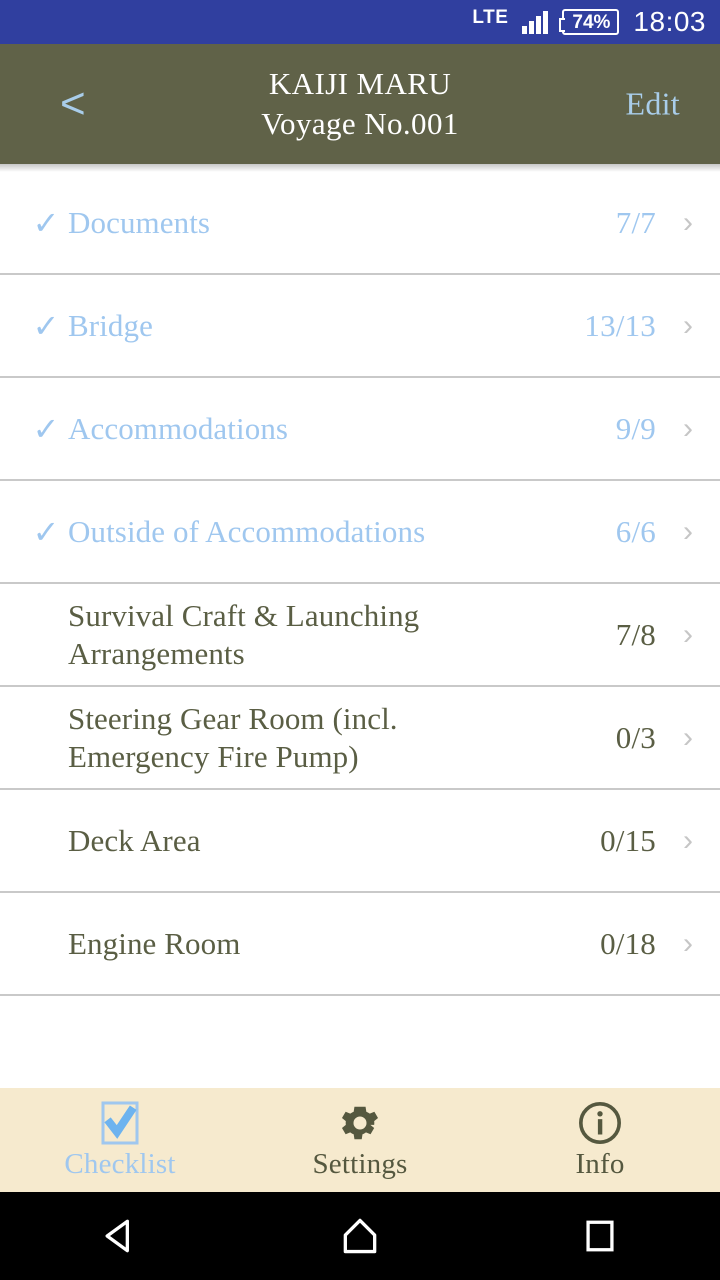 This screenshot has width=720, height=1280. Describe the element at coordinates (628, 840) in the screenshot. I see `checklist-row-count: 0/15` at that location.